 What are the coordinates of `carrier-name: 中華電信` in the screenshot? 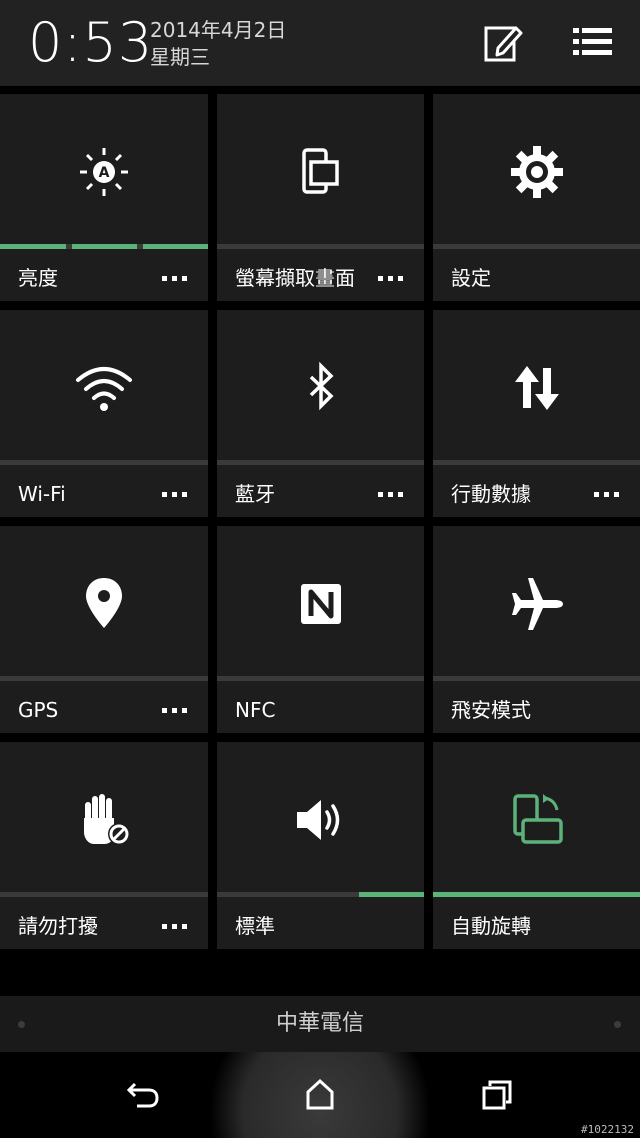 It's located at (319, 1023).